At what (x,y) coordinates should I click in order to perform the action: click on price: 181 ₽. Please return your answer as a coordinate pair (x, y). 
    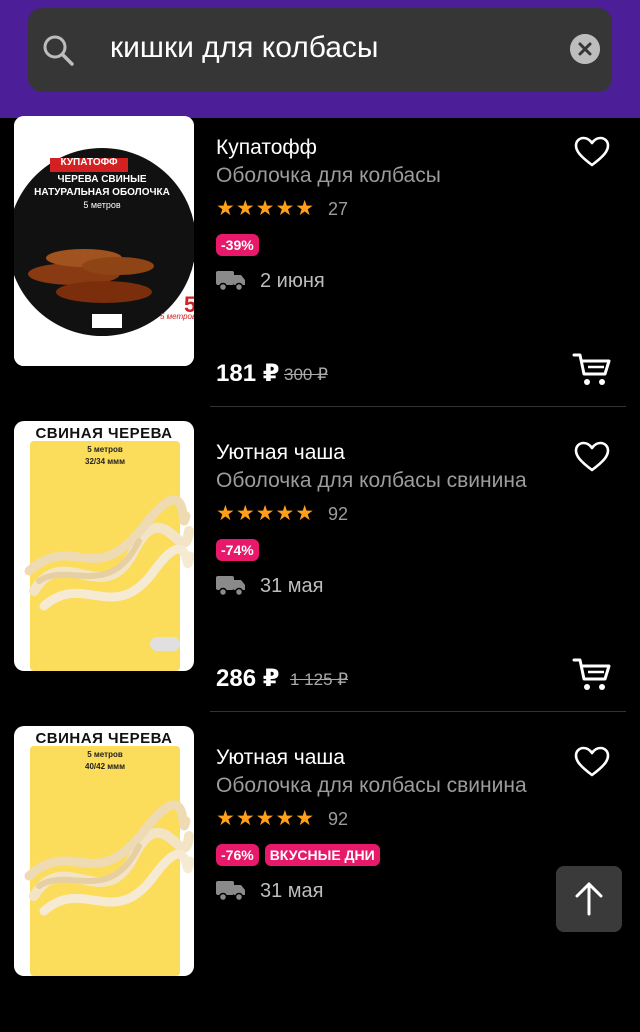
    Looking at the image, I should click on (248, 373).